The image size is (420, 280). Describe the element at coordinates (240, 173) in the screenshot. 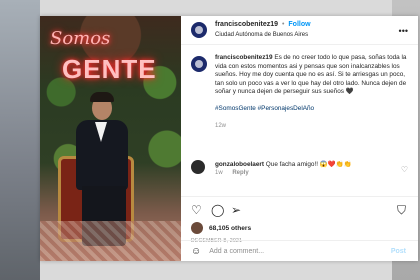

I see `reply-button: Reply` at that location.